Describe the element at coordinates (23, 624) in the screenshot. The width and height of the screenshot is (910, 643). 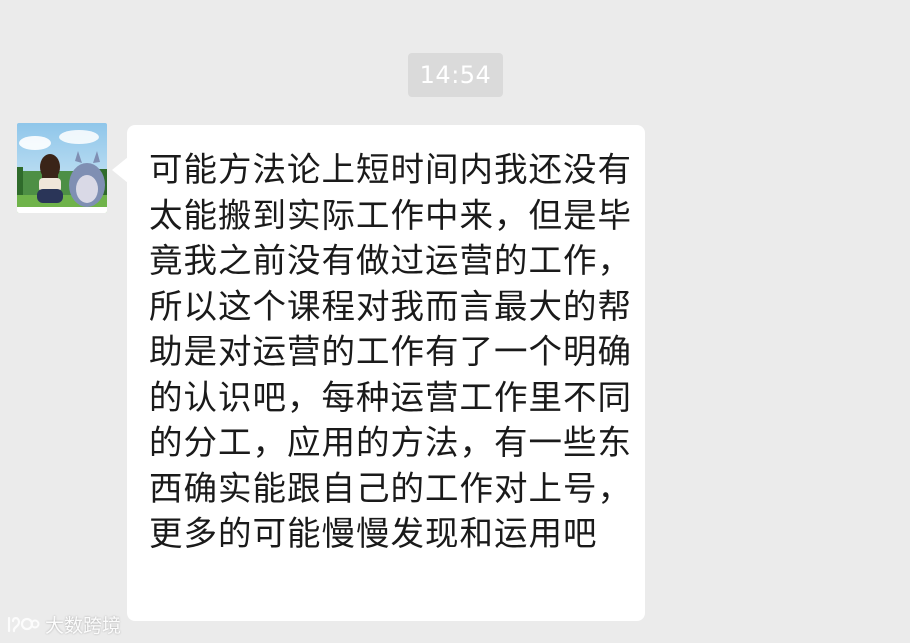
I see `watermark-logo-icon` at that location.